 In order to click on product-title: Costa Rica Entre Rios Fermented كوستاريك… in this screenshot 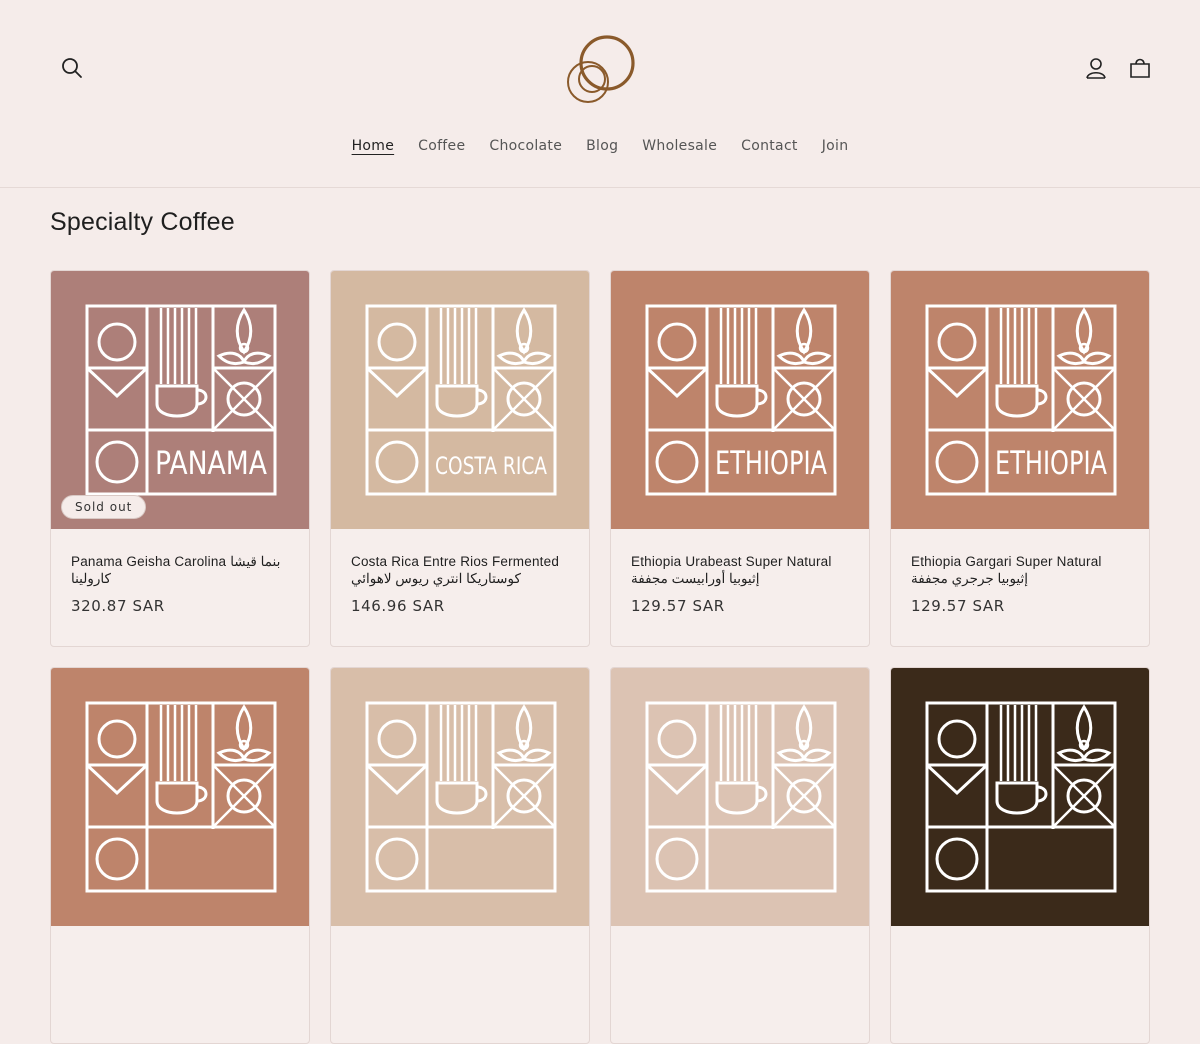, I will do `click(460, 570)`.